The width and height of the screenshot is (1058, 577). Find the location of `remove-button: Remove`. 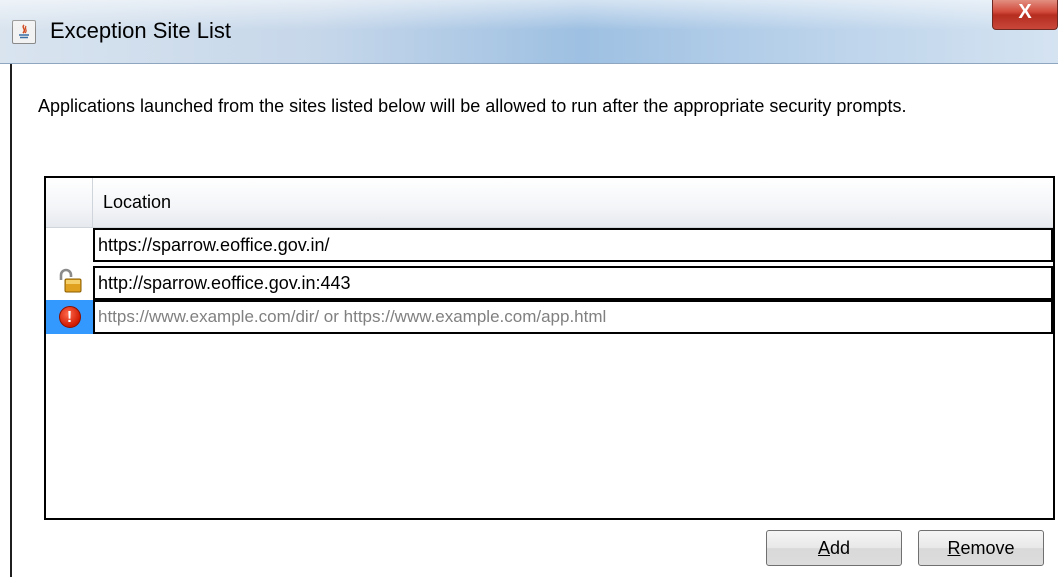

remove-button: Remove is located at coordinates (981, 548).